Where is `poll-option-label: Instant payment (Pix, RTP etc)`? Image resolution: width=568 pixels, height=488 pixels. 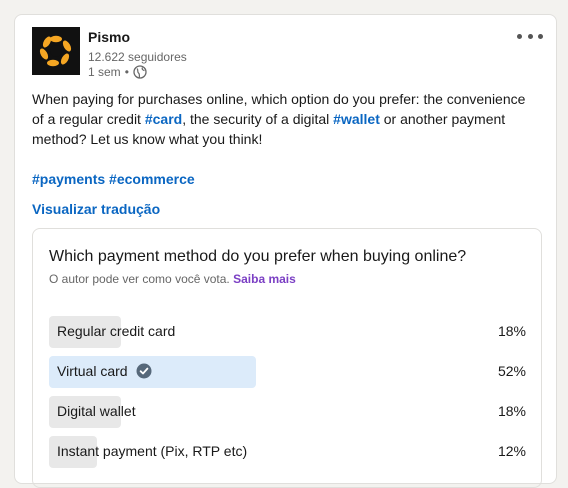 poll-option-label: Instant payment (Pix, RTP etc) is located at coordinates (152, 451).